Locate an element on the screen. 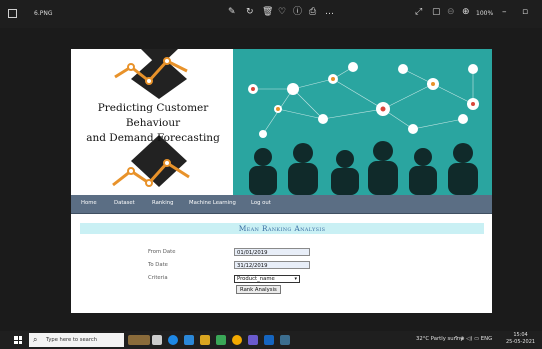 The width and height of the screenshot is (542, 349). taskbar-search: ⌕ Type here to search is located at coordinates (76, 340).